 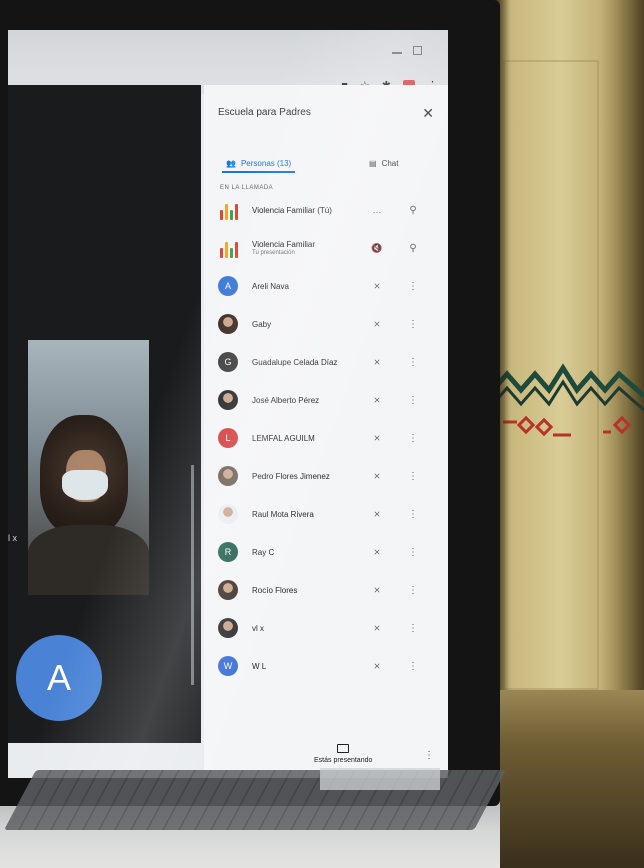 I want to click on participant-avatar: A, so click(x=59, y=678).